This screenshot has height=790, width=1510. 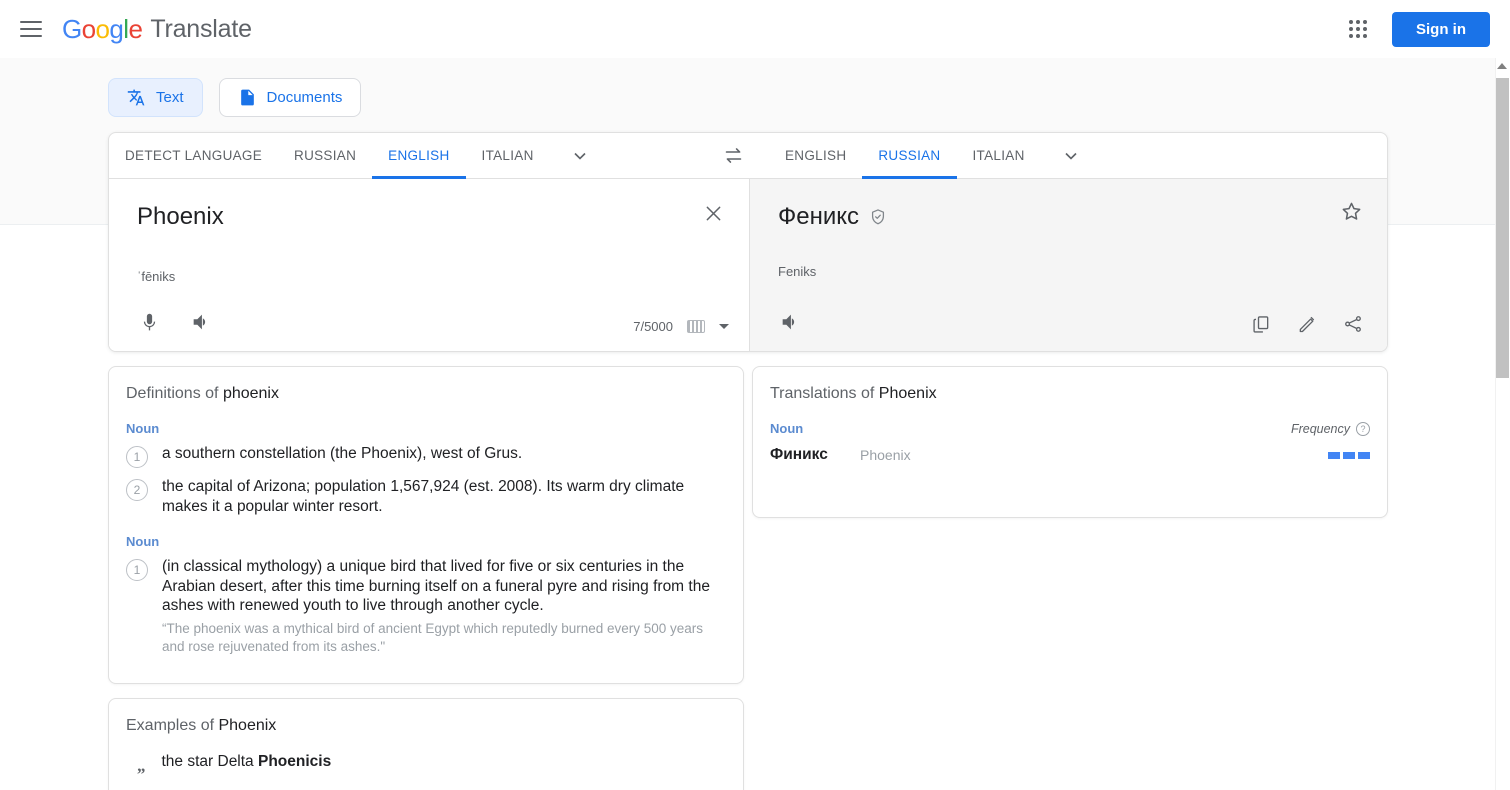 What do you see at coordinates (250, 393) in the screenshot?
I see `definitions-title-word: phoenix` at bounding box center [250, 393].